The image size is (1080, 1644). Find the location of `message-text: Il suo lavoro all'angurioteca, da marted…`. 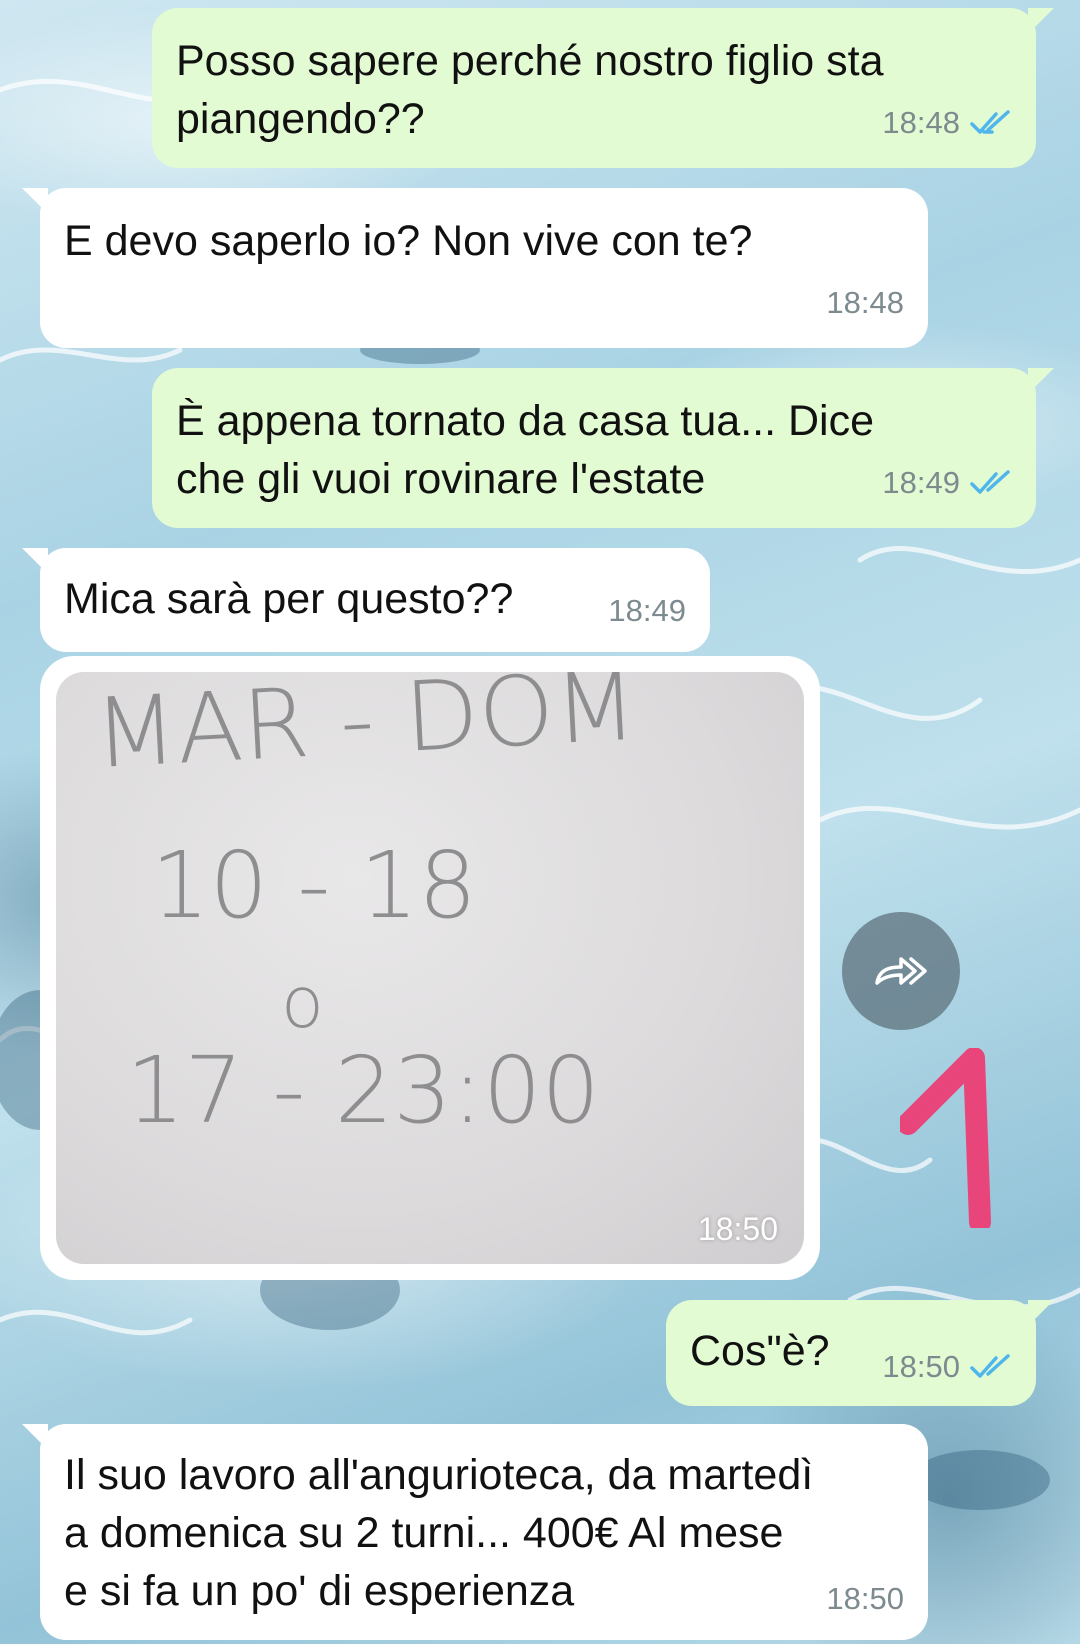

message-text: Il suo lavoro all'angurioteca, da marted… is located at coordinates (439, 1533).